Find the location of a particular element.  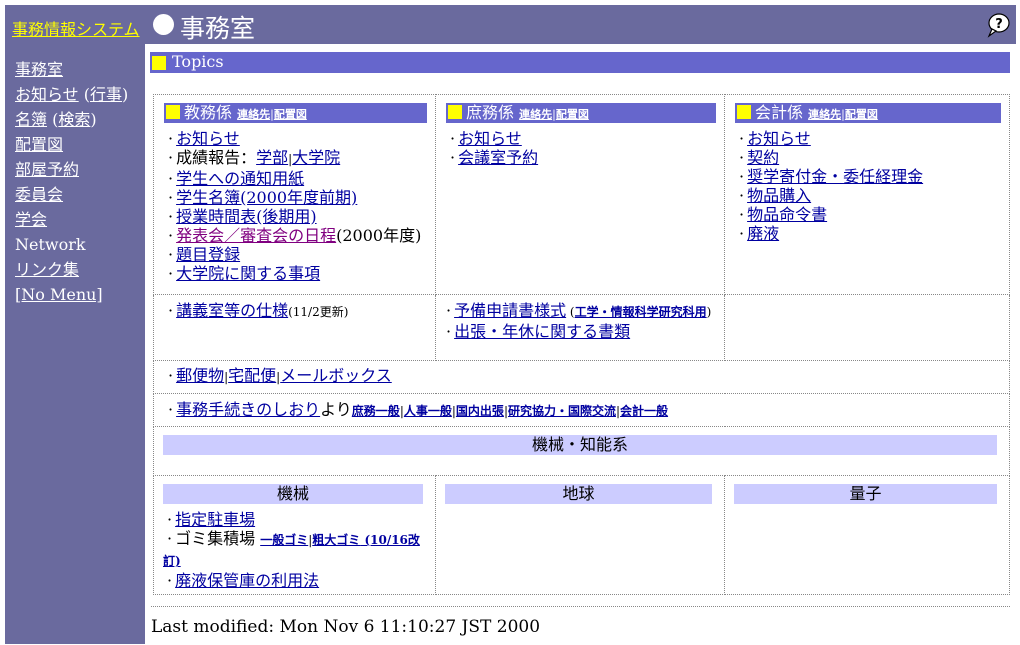

meibo-link: 学生名簿(2000年度前期) is located at coordinates (266, 197).